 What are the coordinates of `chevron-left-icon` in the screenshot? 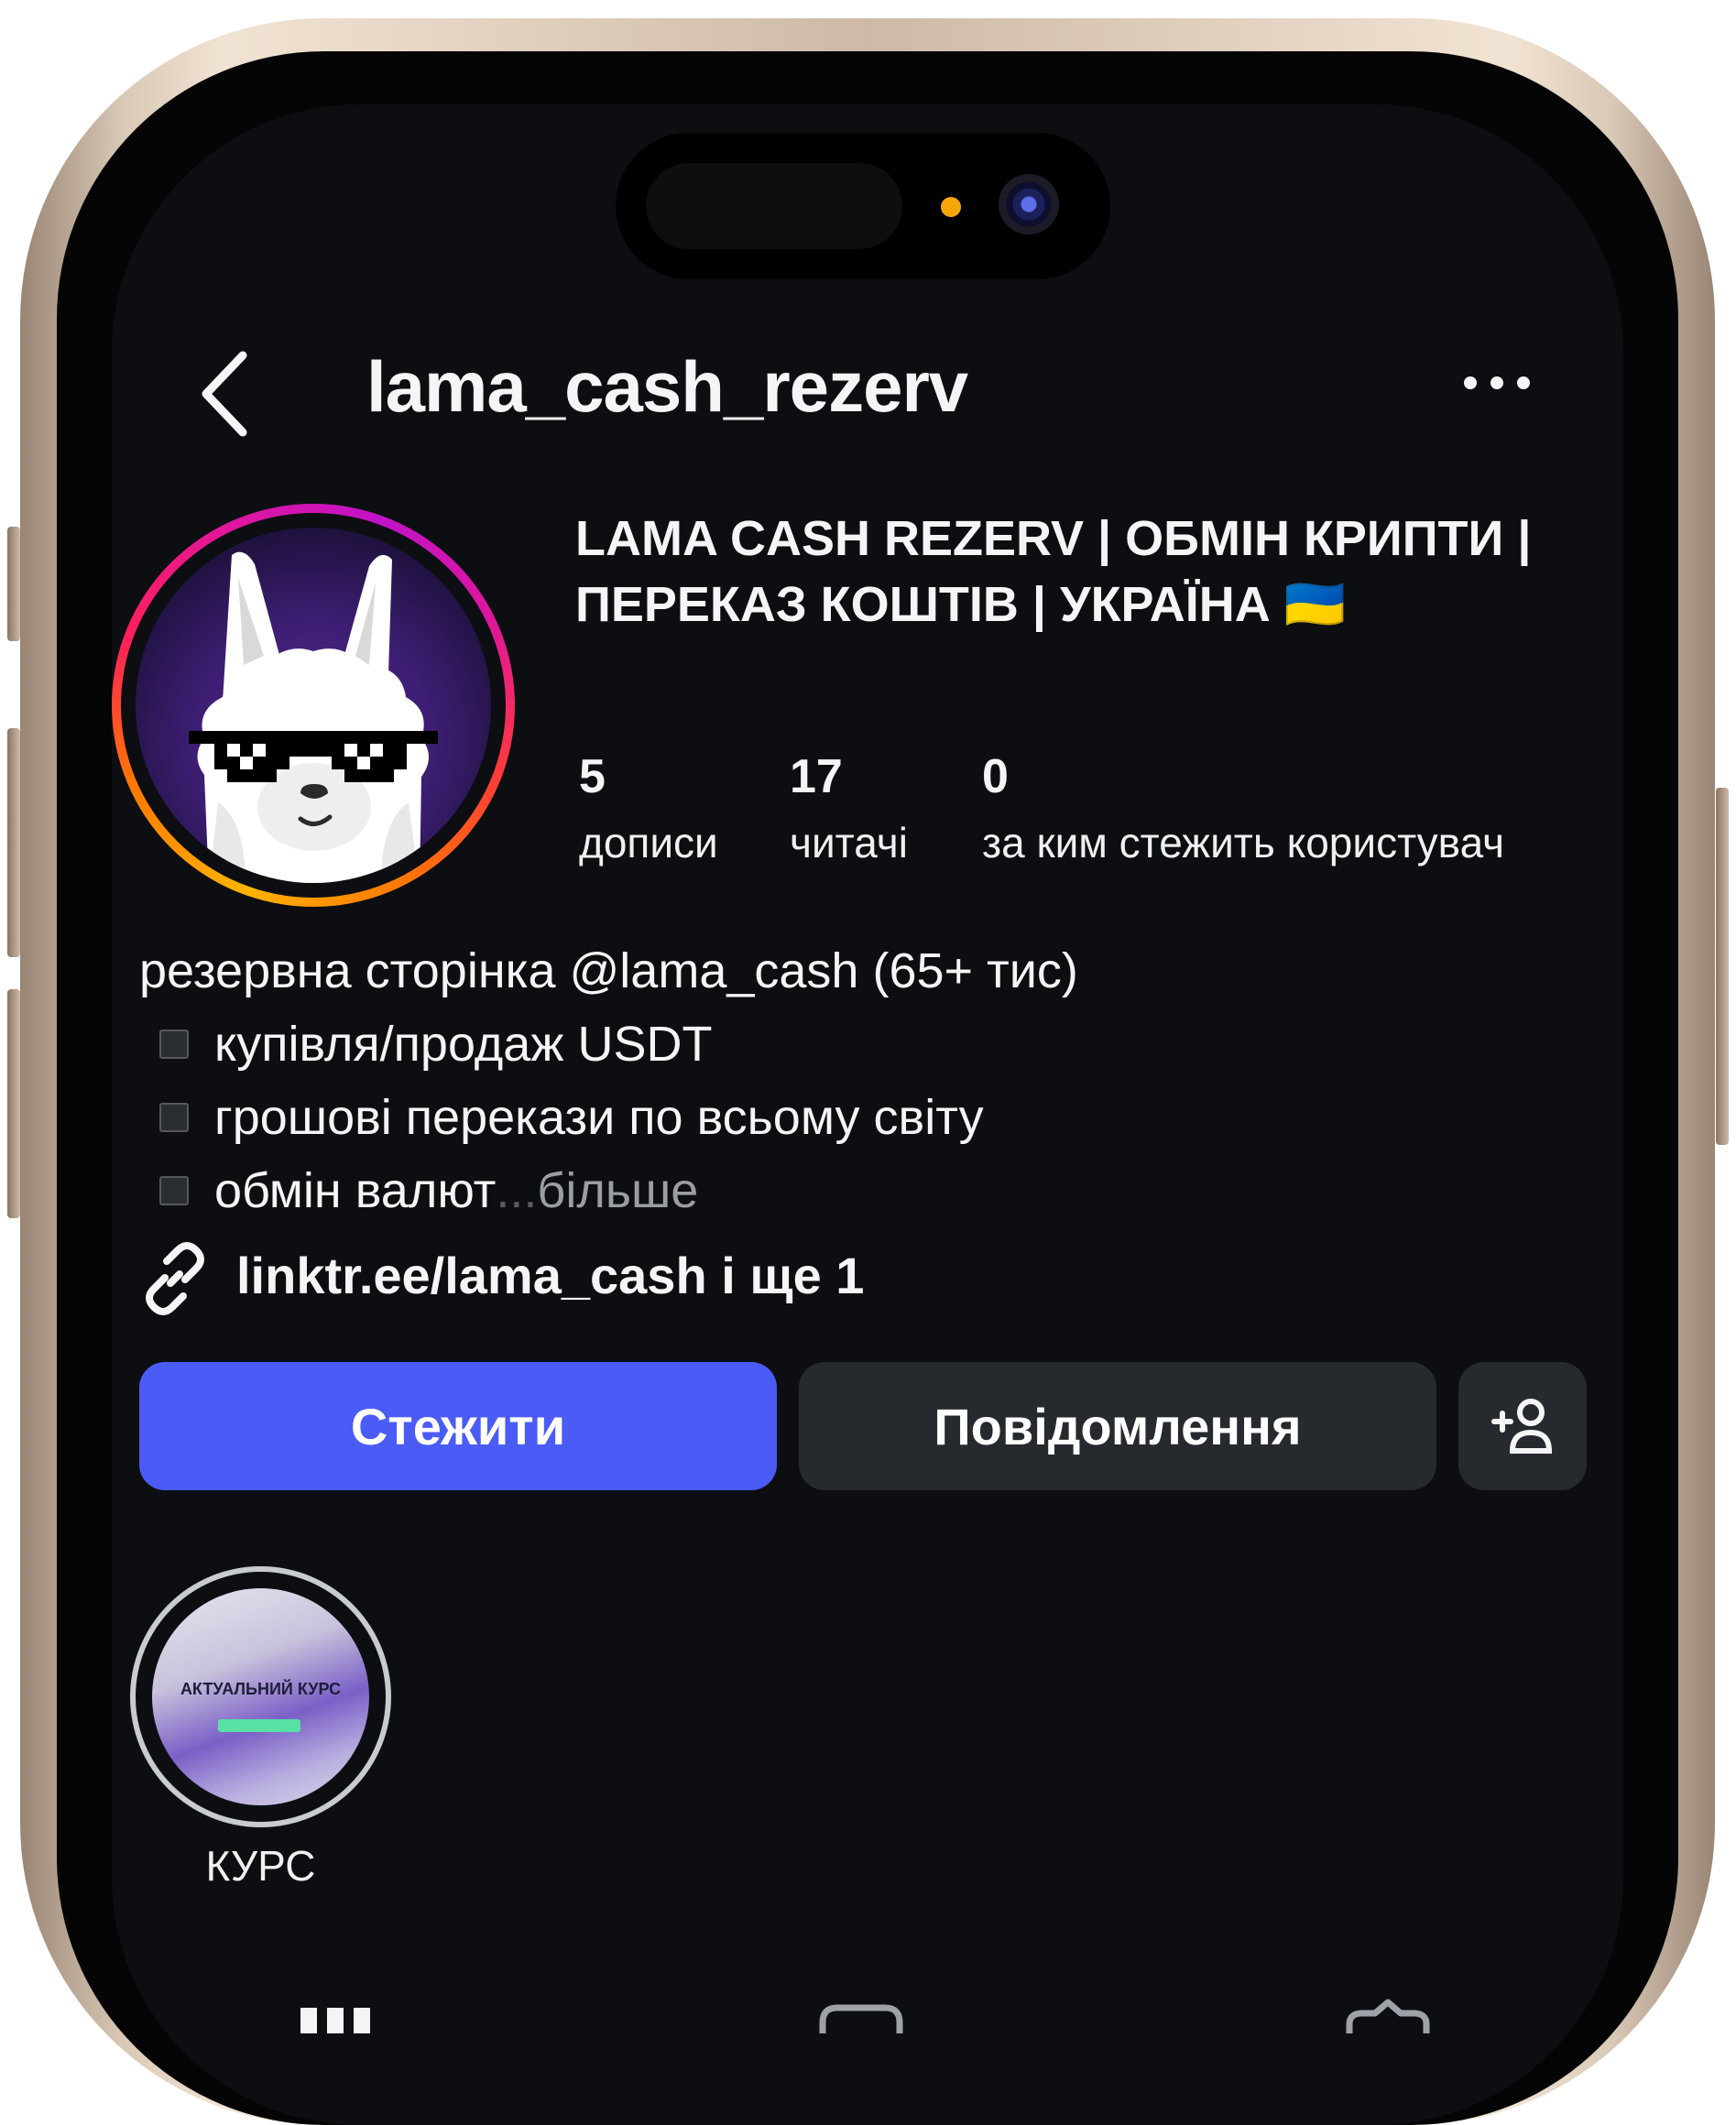 It's located at (225, 394).